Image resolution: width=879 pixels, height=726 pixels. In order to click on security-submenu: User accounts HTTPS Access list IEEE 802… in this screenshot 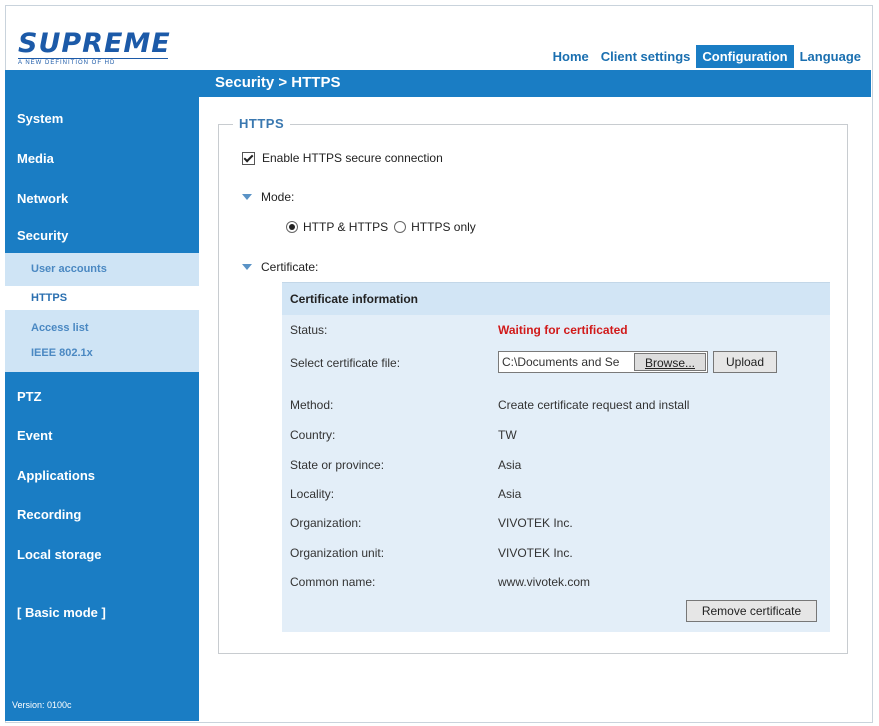, I will do `click(102, 312)`.